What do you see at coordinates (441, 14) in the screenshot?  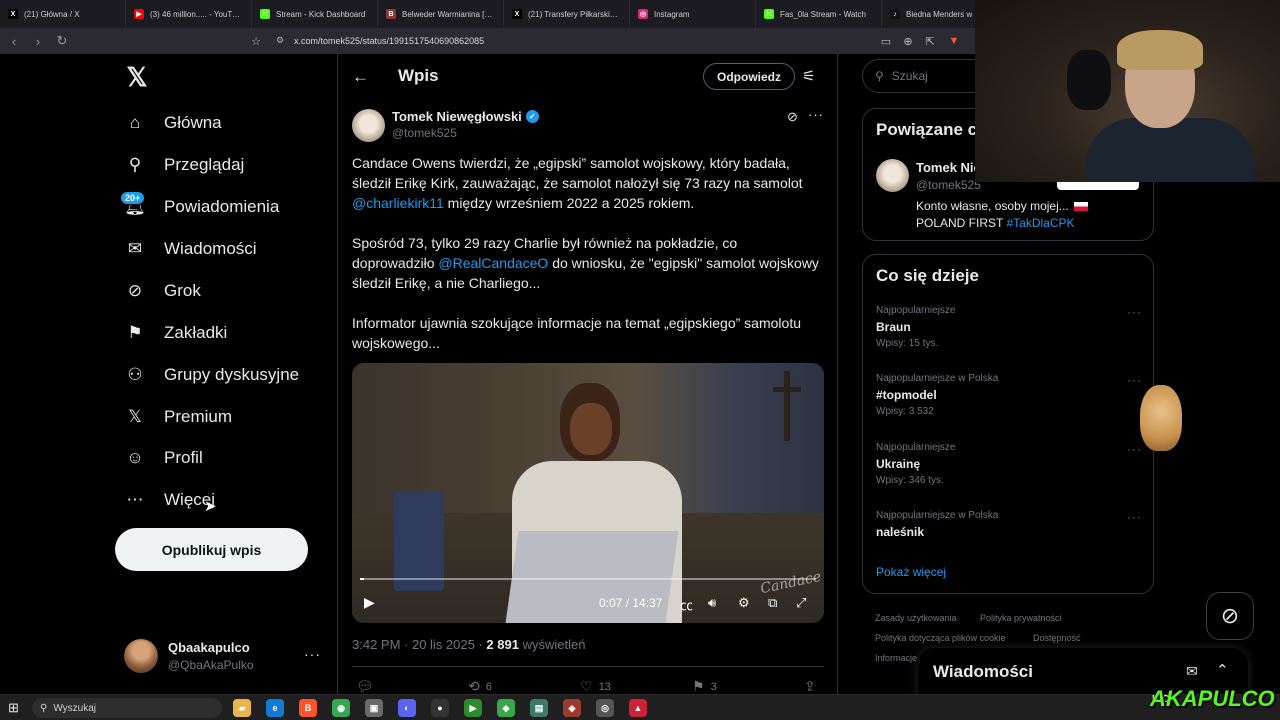 I see `browser-tab: B Belweder Warmianina [Kon` at bounding box center [441, 14].